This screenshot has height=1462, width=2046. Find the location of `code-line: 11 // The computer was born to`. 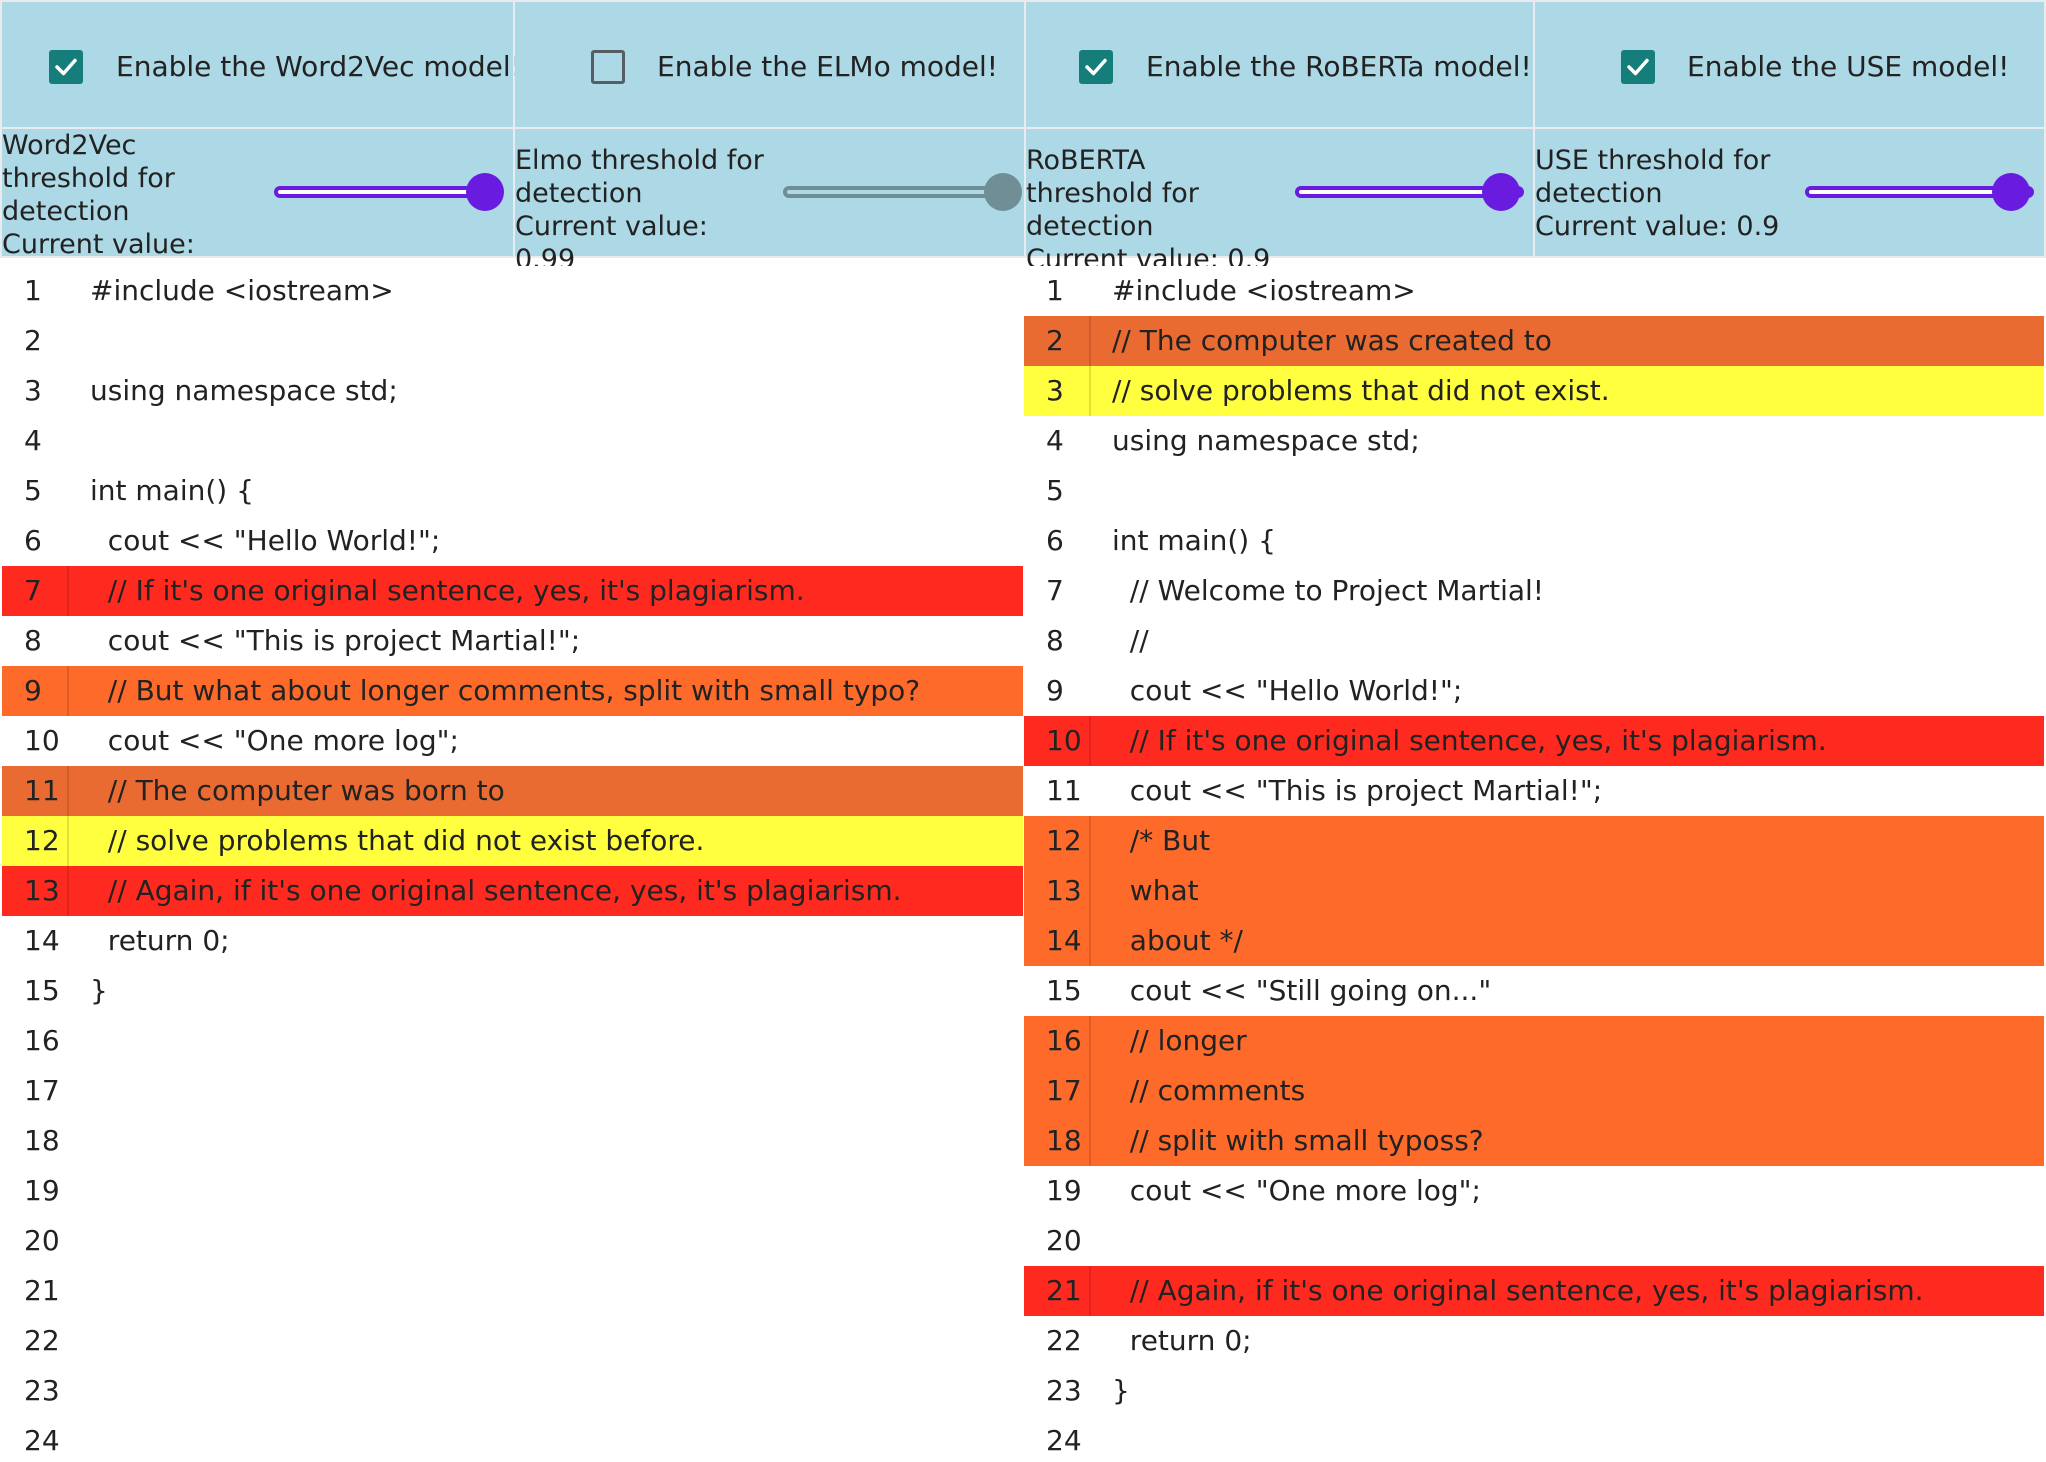

code-line: 11 // The computer was born to is located at coordinates (512, 791).